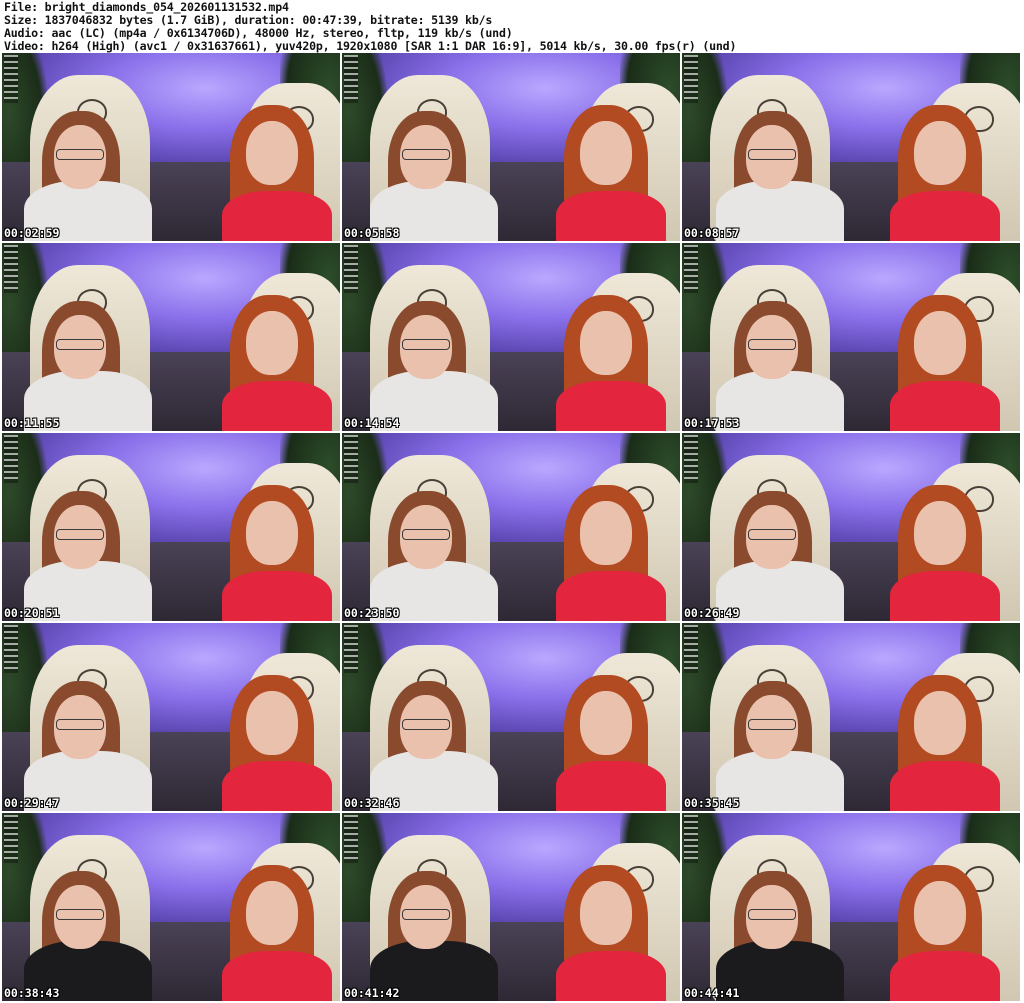 This screenshot has width=1024, height=1003. I want to click on timestamp-label: 00:20:51, so click(32, 613).